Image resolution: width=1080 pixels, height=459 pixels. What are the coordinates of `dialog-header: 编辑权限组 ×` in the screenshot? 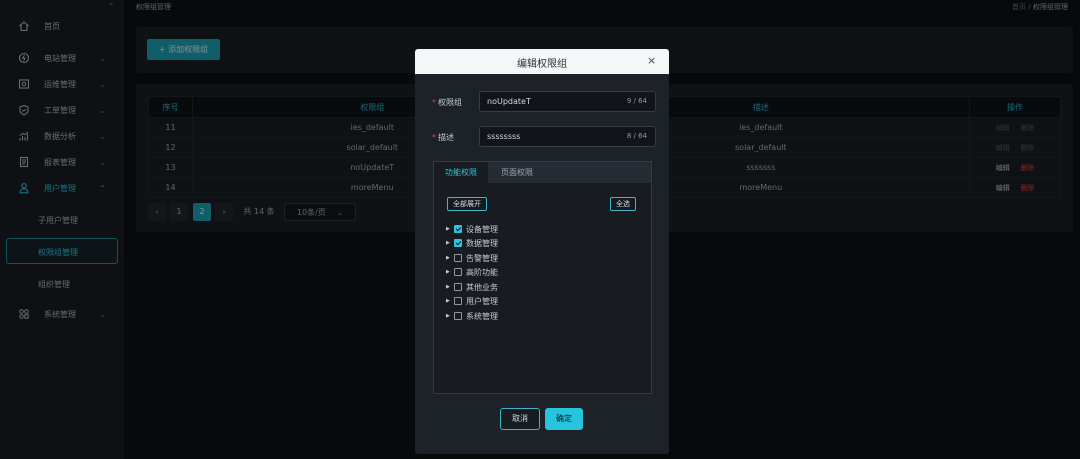 It's located at (542, 61).